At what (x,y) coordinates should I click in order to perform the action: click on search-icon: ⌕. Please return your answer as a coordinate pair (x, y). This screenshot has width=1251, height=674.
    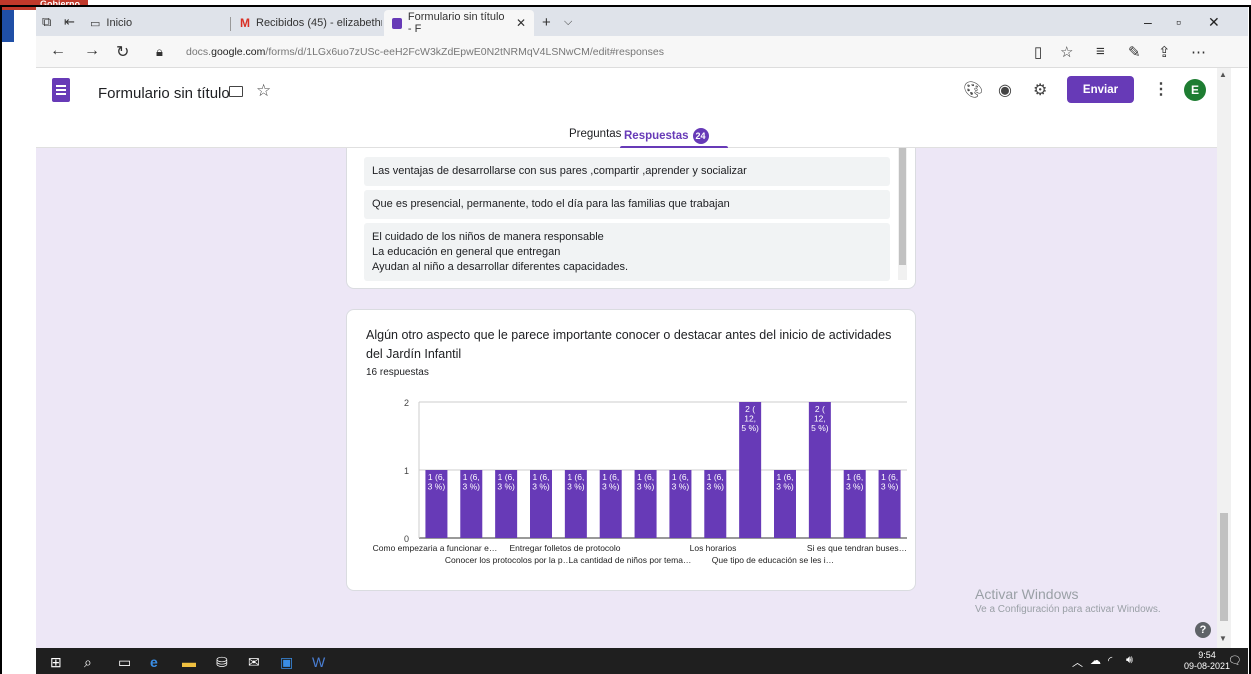
    Looking at the image, I should click on (88, 662).